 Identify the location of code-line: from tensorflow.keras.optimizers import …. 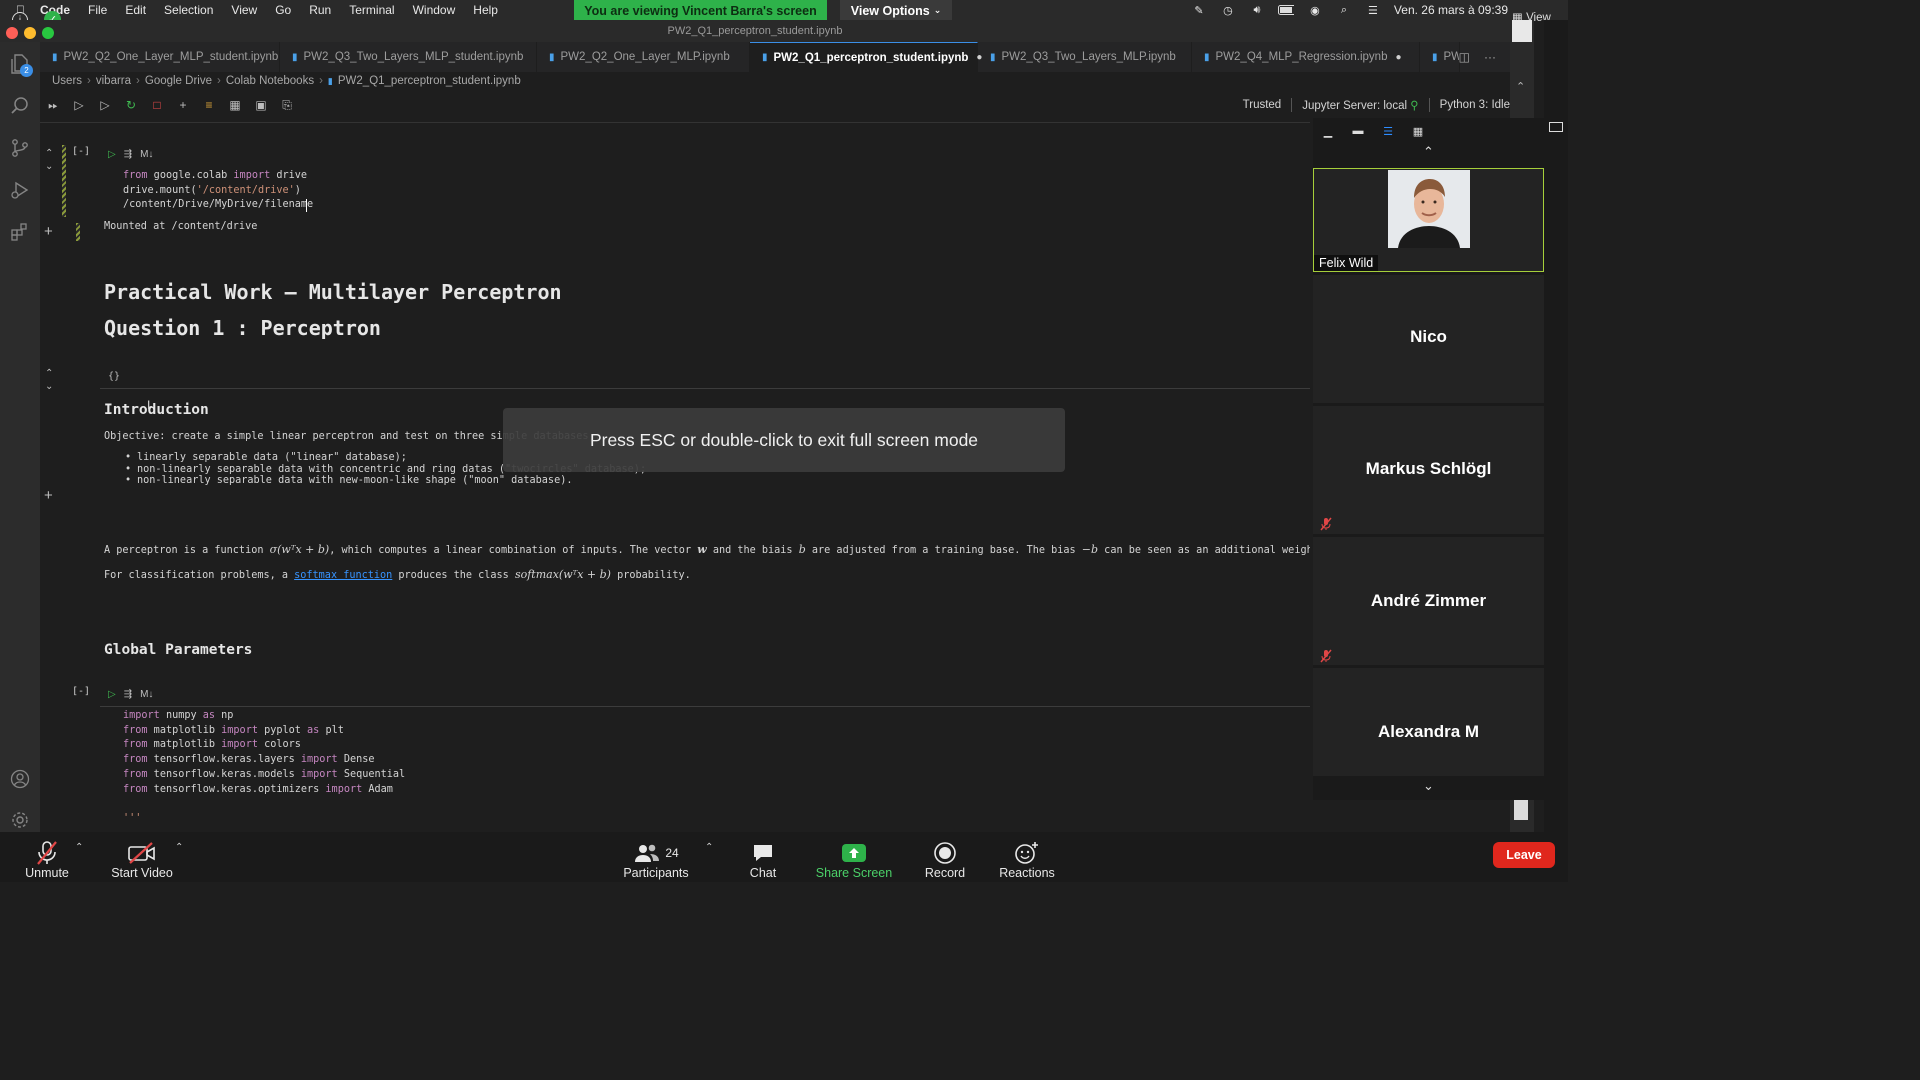
(264, 790).